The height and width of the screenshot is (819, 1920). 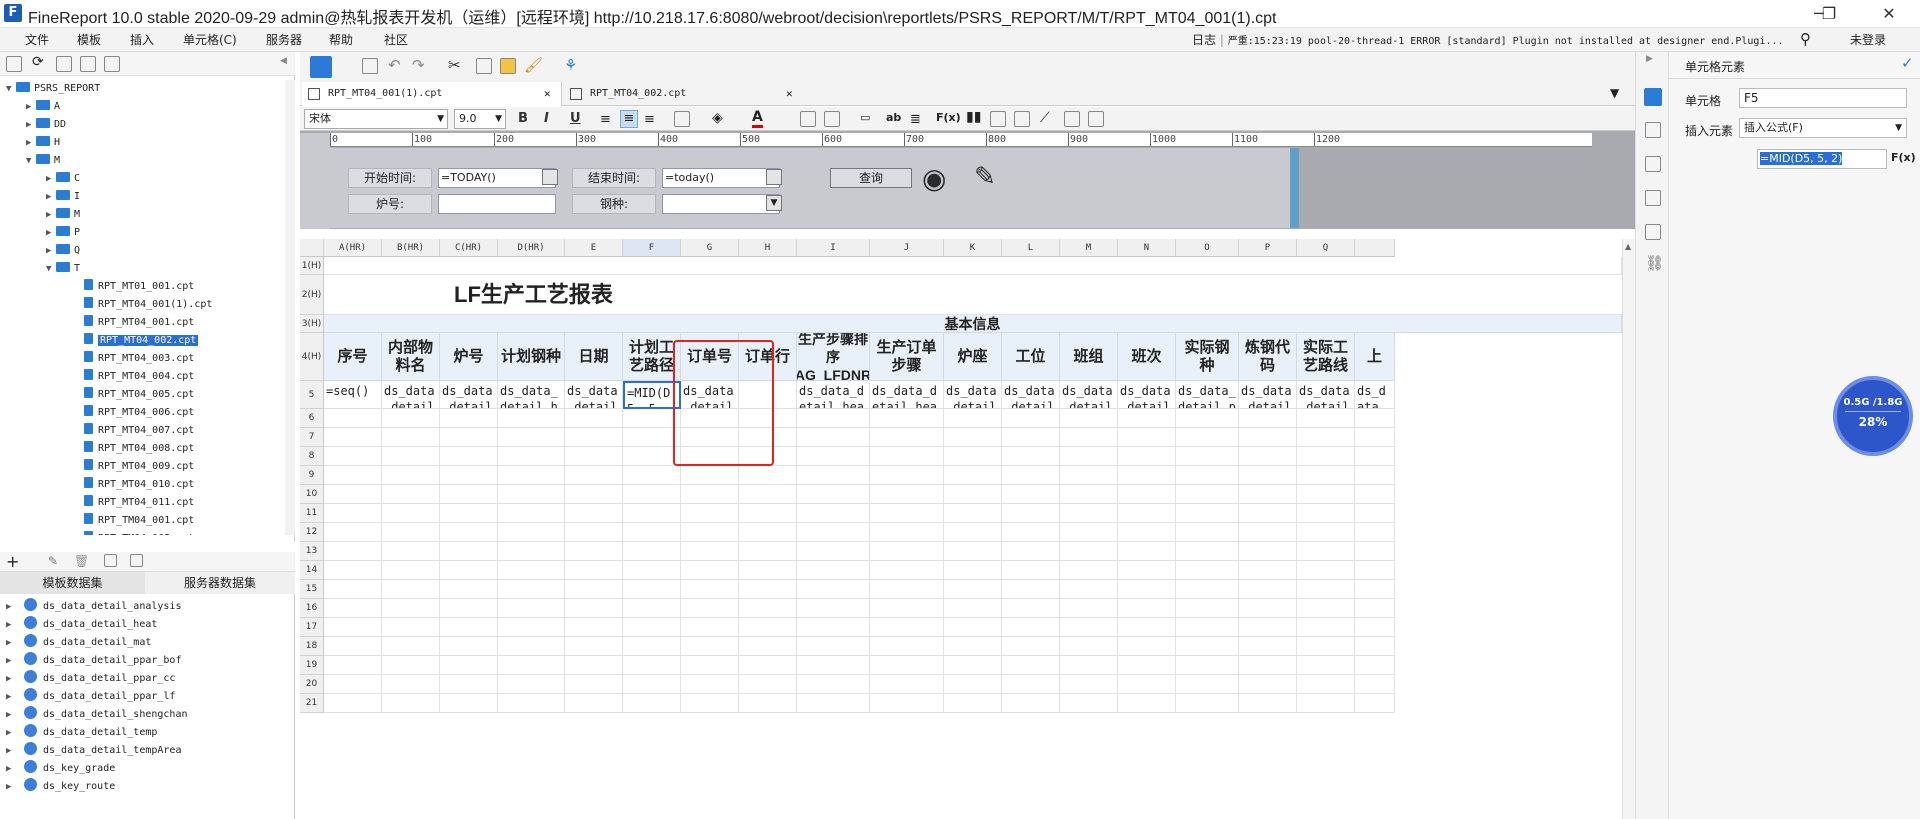 What do you see at coordinates (1653, 198) in the screenshot?
I see `widget-icon` at bounding box center [1653, 198].